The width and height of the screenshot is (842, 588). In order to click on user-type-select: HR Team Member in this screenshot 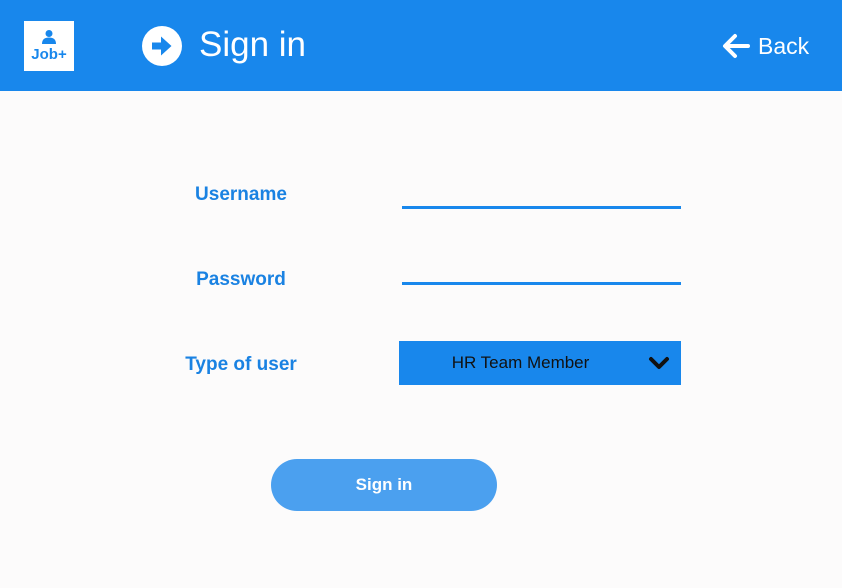, I will do `click(540, 363)`.